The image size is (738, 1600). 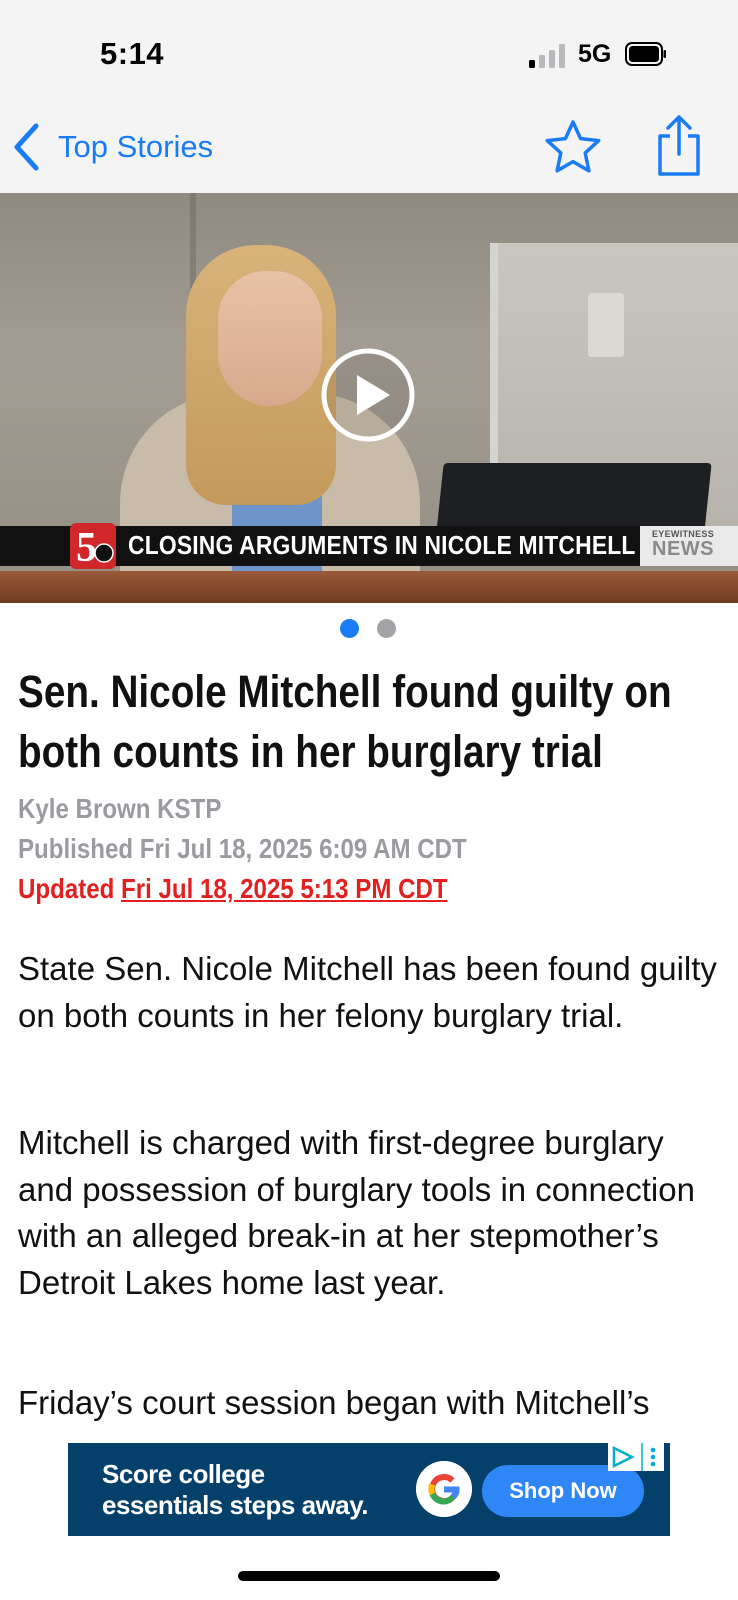 I want to click on back-button: Top Stories, so click(x=112, y=147).